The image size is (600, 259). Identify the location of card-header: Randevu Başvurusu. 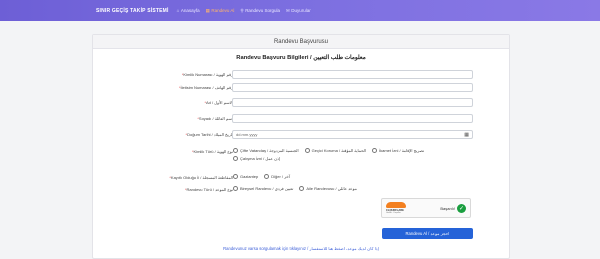
(301, 42).